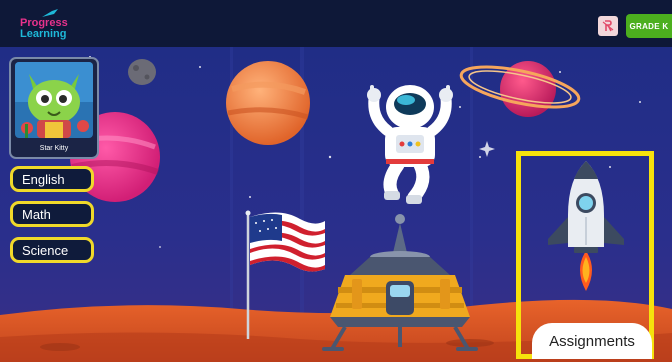 The image size is (672, 362). I want to click on avatar, so click(54, 100).